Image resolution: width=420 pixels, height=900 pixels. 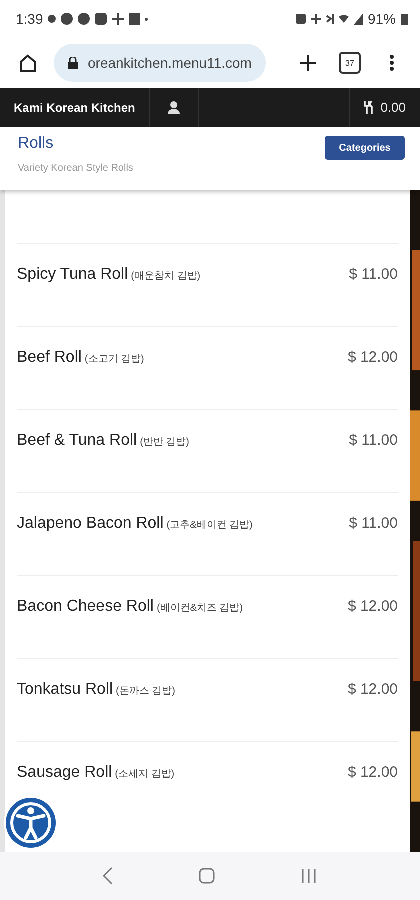 What do you see at coordinates (36, 144) in the screenshot?
I see `category-title: Rolls` at bounding box center [36, 144].